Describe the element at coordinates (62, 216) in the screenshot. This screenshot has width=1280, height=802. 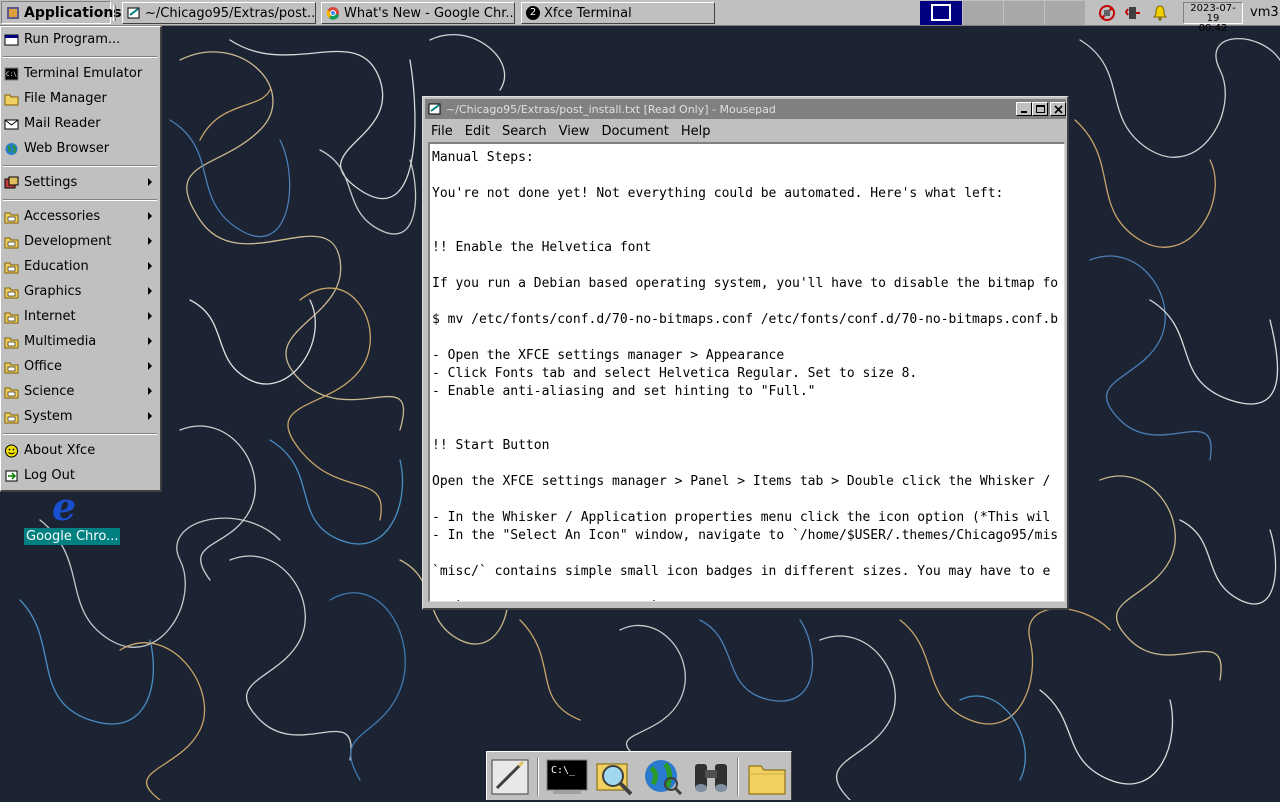
I see `menu-item-label: Accessories` at that location.